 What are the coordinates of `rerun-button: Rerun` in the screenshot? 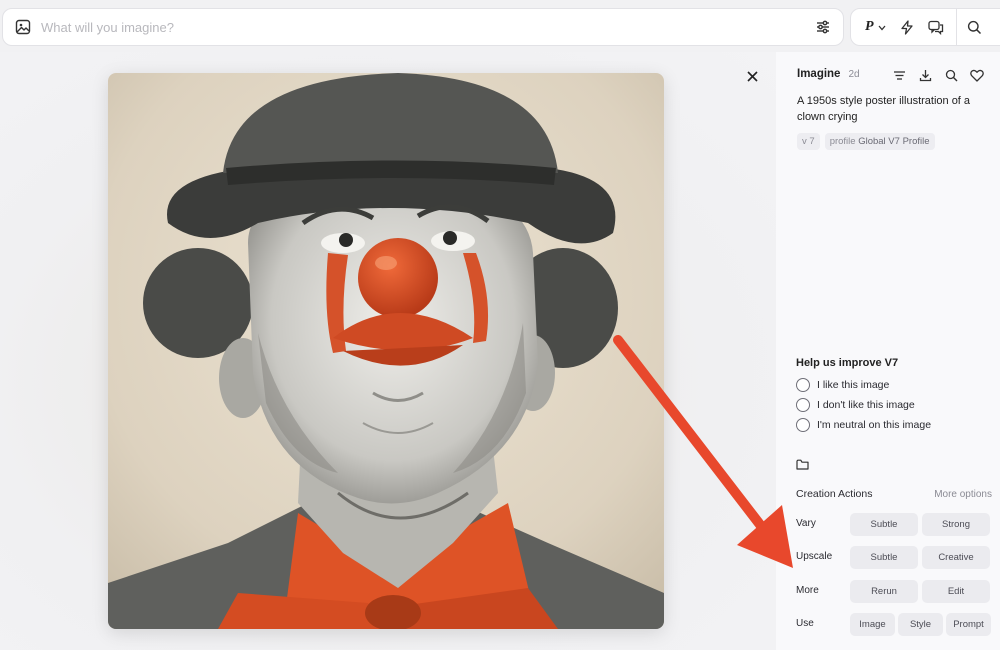 It's located at (884, 591).